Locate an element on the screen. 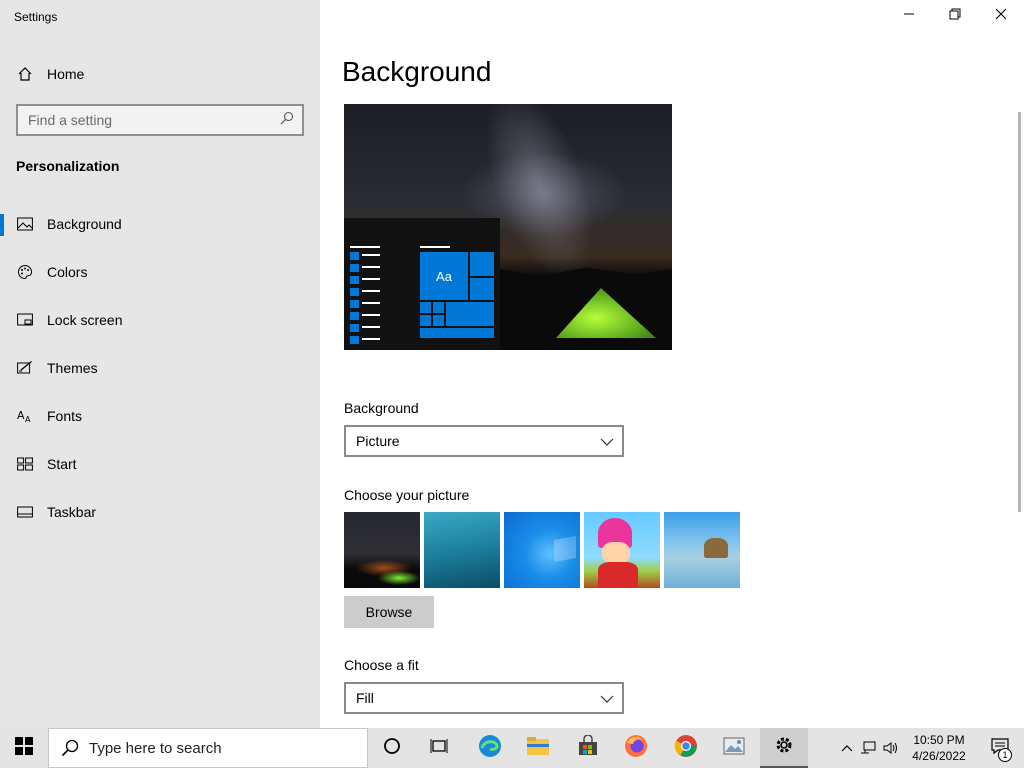 The height and width of the screenshot is (768, 1024). thumbnail-windows-blue is located at coordinates (542, 550).